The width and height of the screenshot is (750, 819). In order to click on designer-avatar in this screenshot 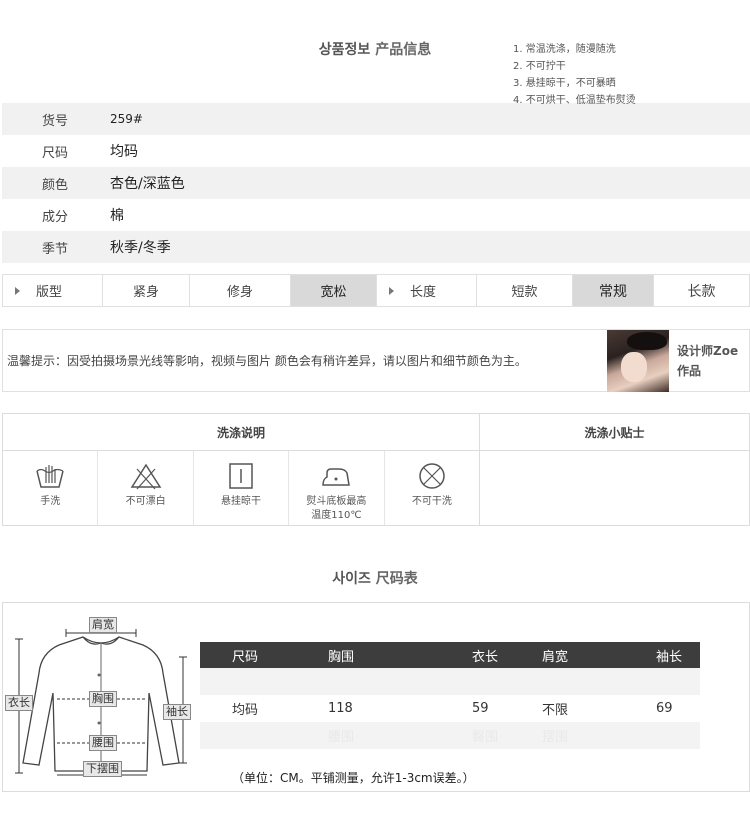, I will do `click(638, 360)`.